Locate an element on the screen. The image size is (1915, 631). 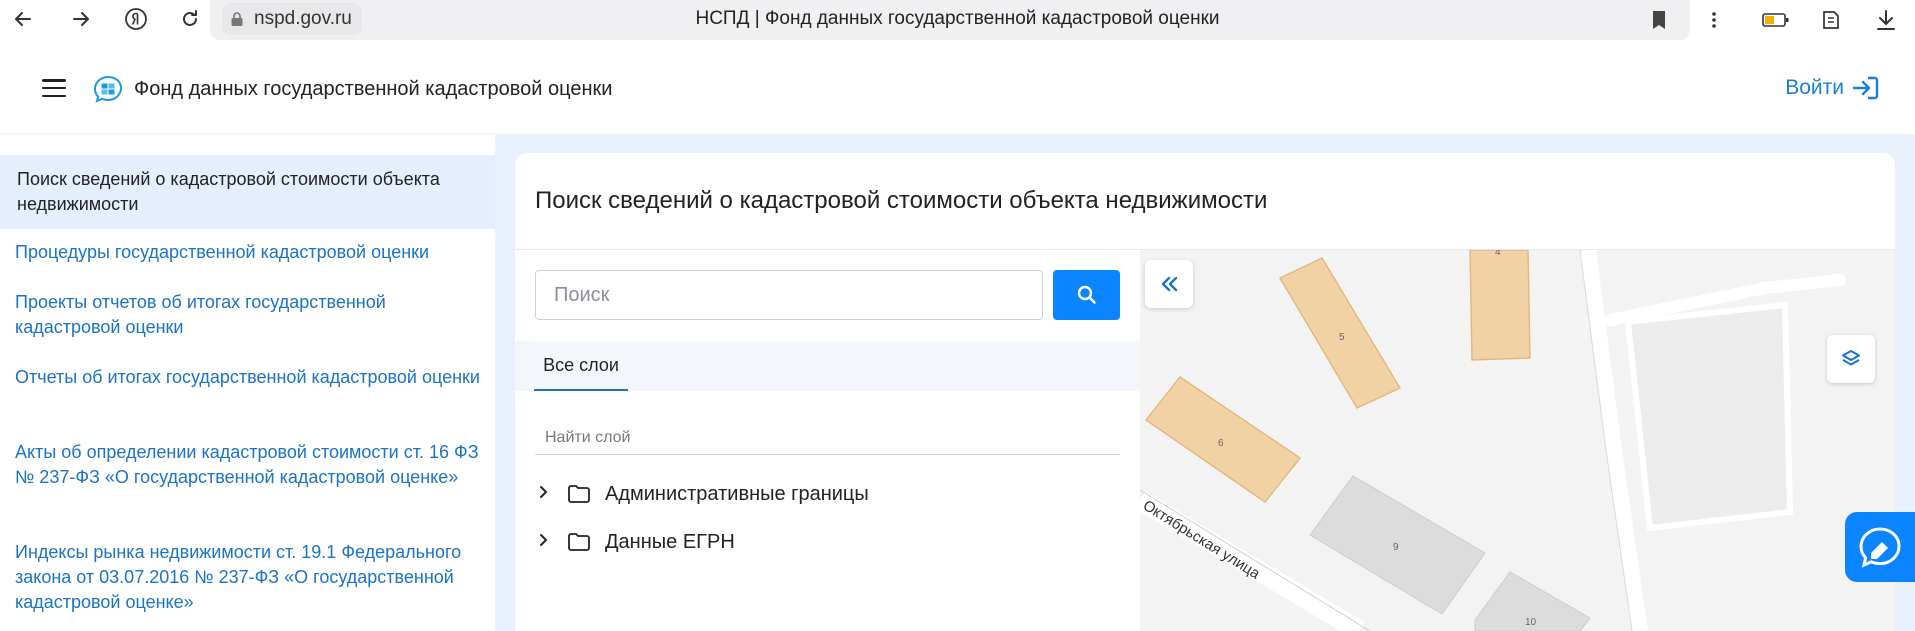
layers-button is located at coordinates (1851, 359).